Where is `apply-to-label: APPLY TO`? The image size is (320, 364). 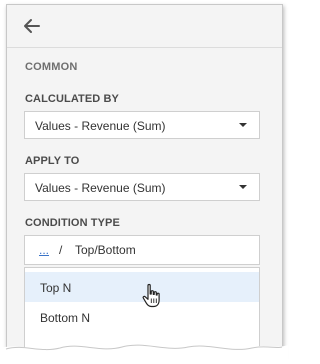
apply-to-label: APPLY TO is located at coordinates (52, 161).